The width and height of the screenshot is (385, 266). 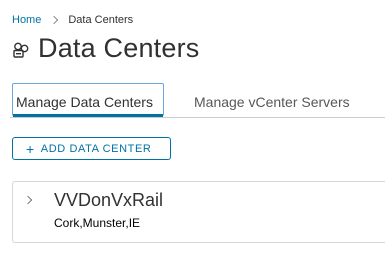 I want to click on page-title: Data Centers, so click(x=119, y=48).